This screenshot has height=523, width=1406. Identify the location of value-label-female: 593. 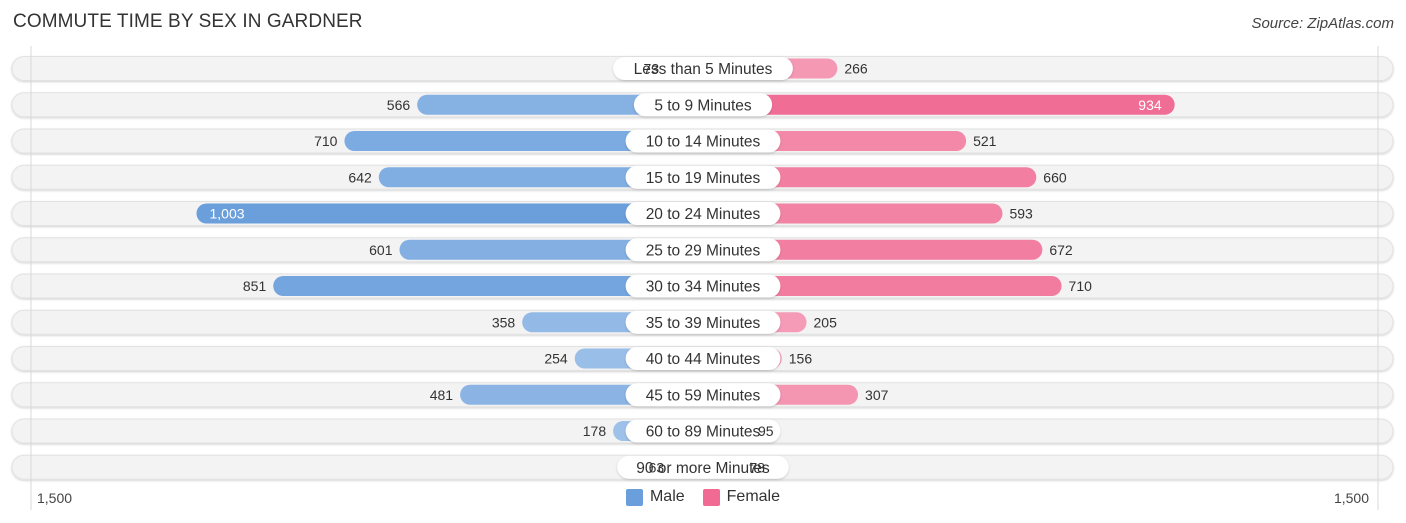
(1021, 214).